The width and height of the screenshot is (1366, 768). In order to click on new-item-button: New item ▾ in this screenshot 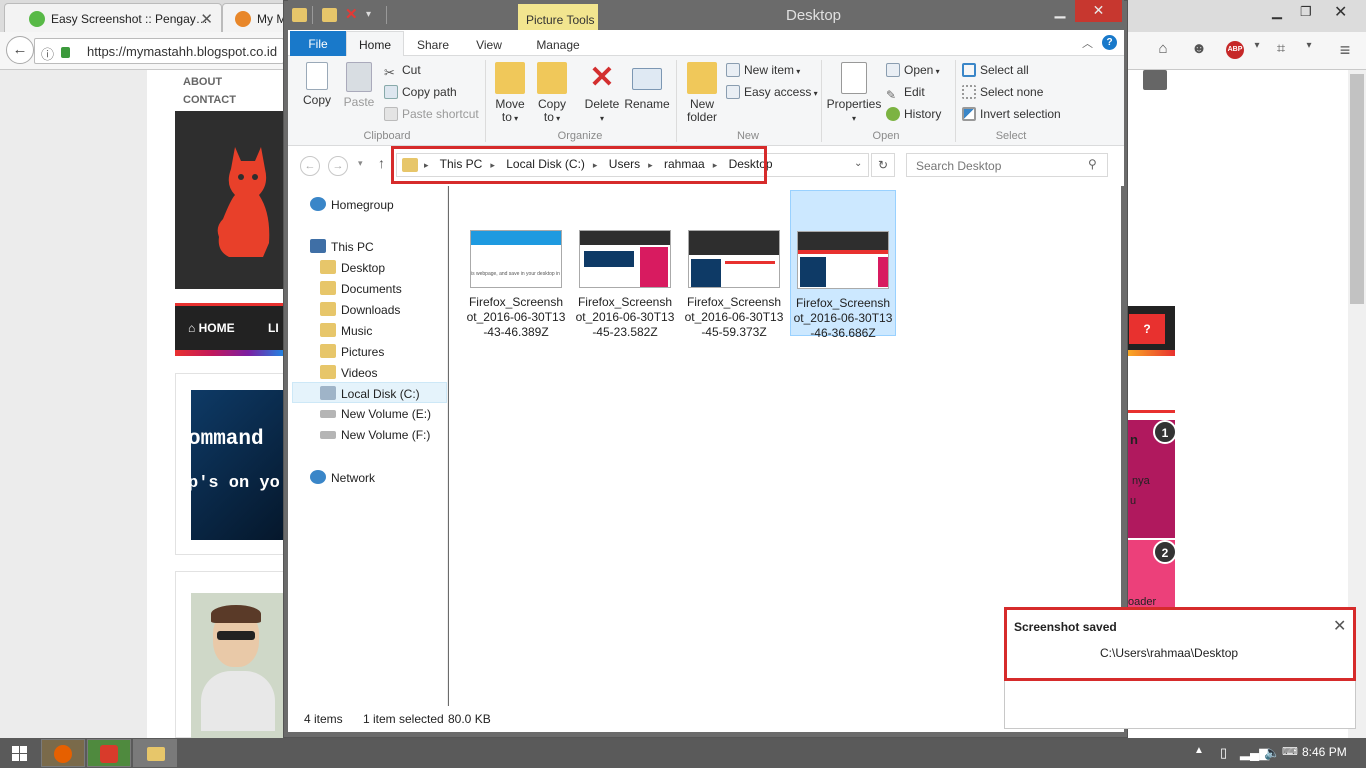, I will do `click(763, 71)`.